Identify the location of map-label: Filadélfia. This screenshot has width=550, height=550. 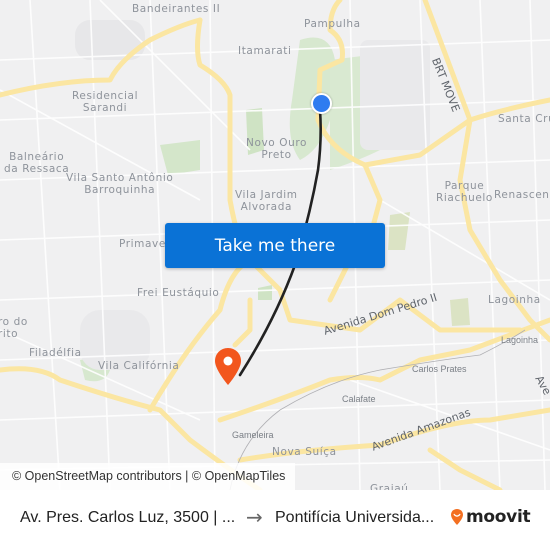
(55, 353).